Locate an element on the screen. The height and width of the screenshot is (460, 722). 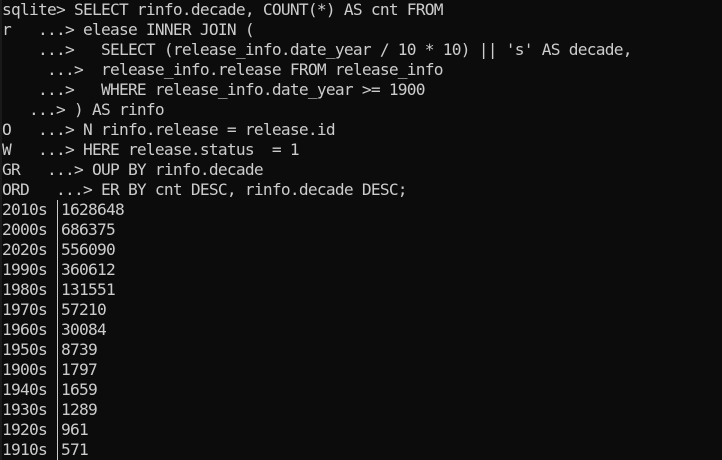
result-decade: 1980s is located at coordinates (30, 290).